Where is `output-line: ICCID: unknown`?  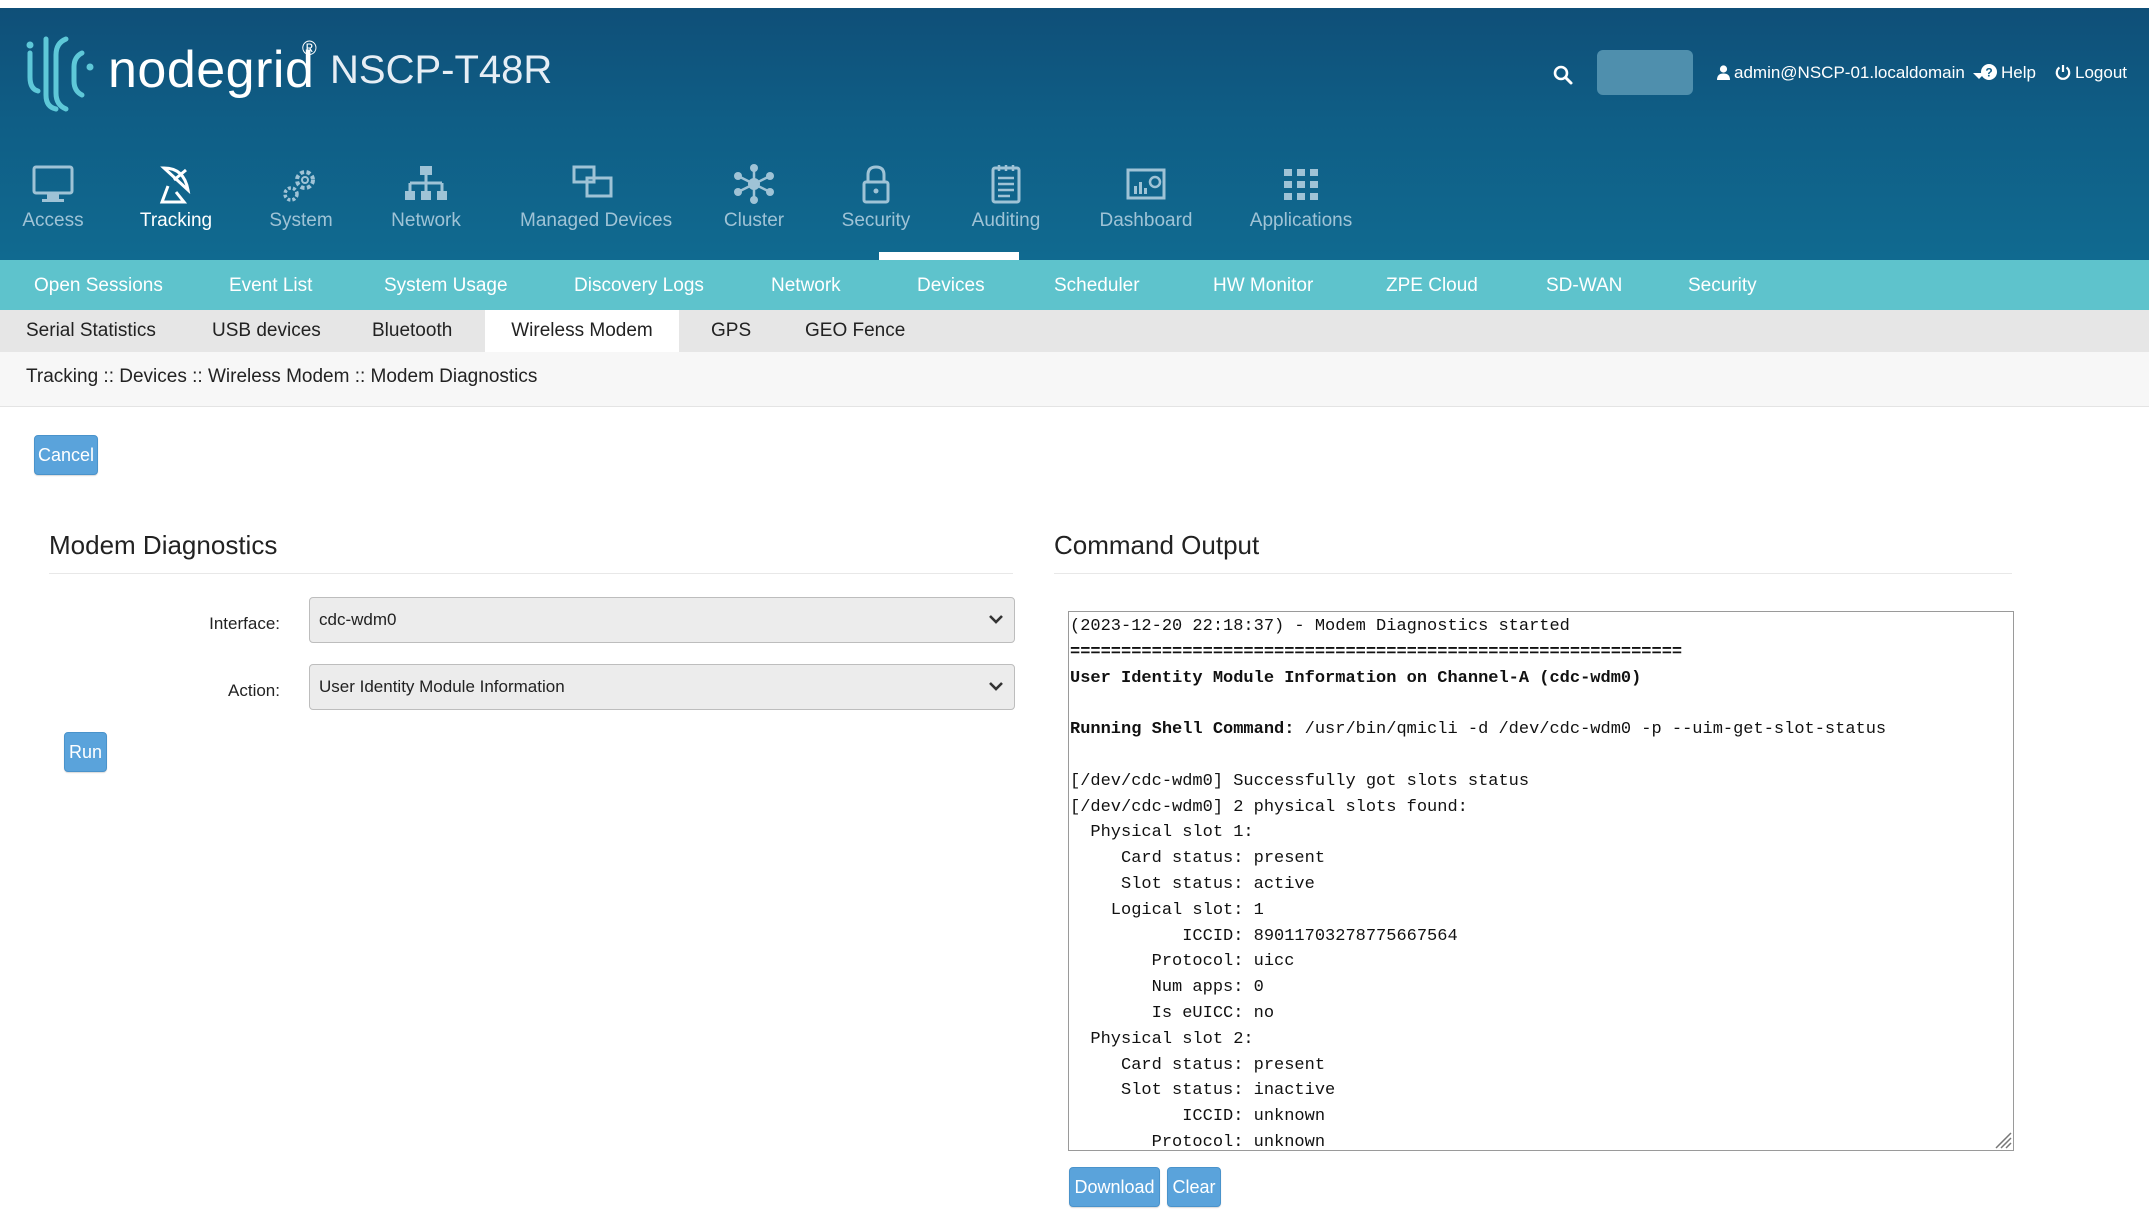 output-line: ICCID: unknown is located at coordinates (1198, 1117).